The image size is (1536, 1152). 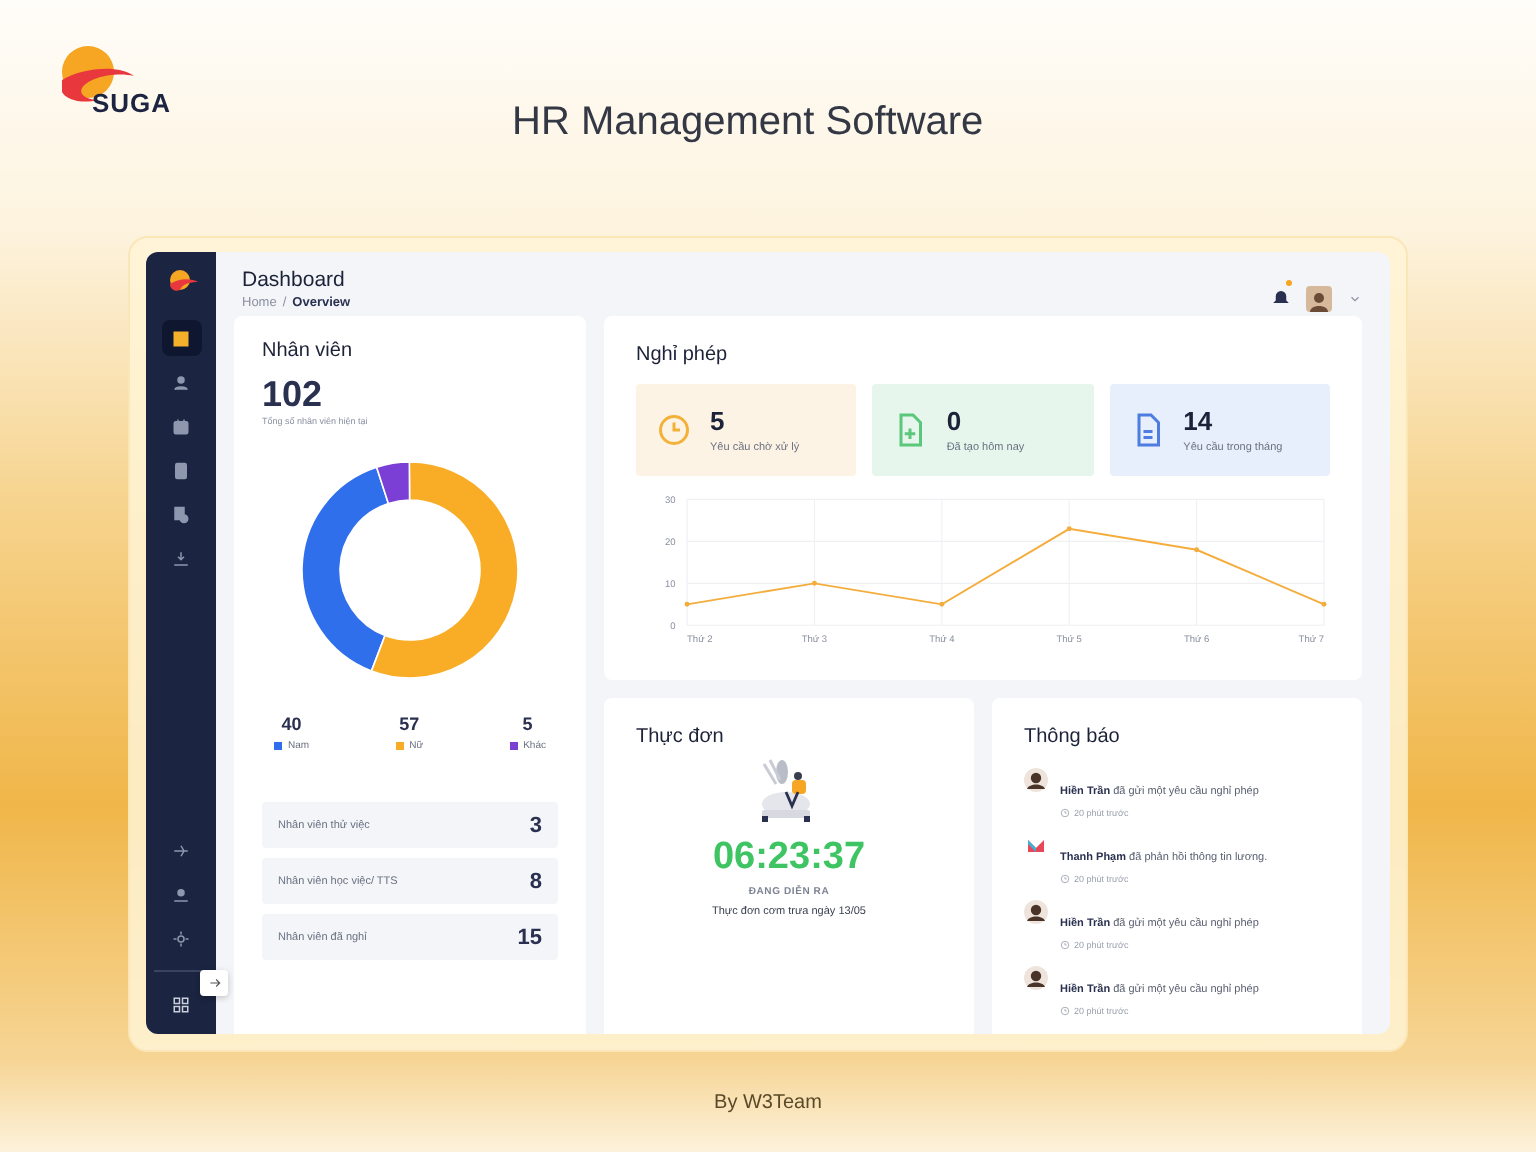 I want to click on footer-credit: By W3Team, so click(x=768, y=1103).